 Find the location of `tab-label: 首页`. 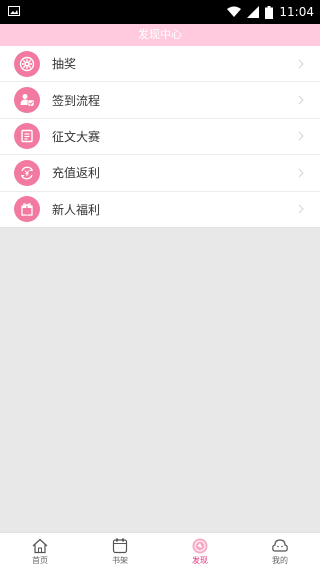

tab-label: 首页 is located at coordinates (40, 560).